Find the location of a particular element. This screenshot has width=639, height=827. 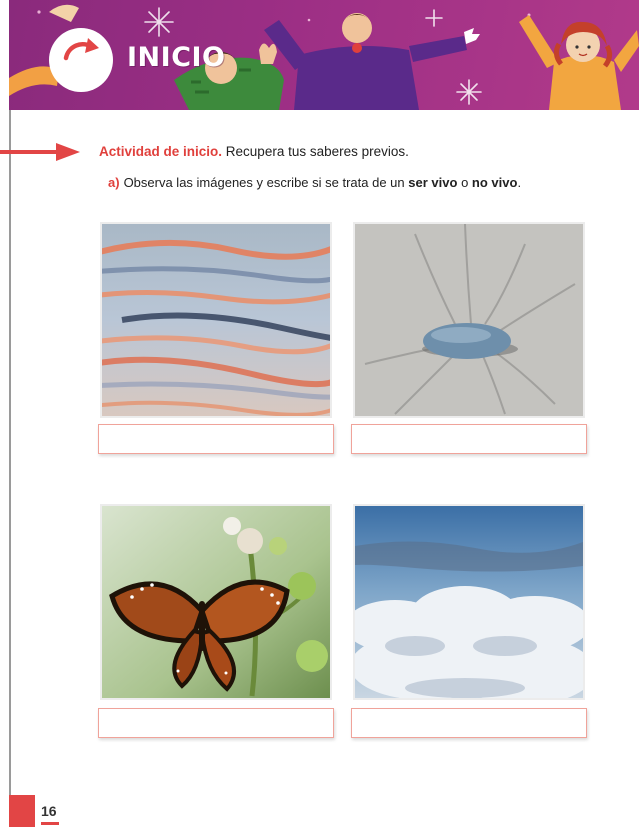

activity-text: Recupera tus saberes previos. is located at coordinates (317, 151).